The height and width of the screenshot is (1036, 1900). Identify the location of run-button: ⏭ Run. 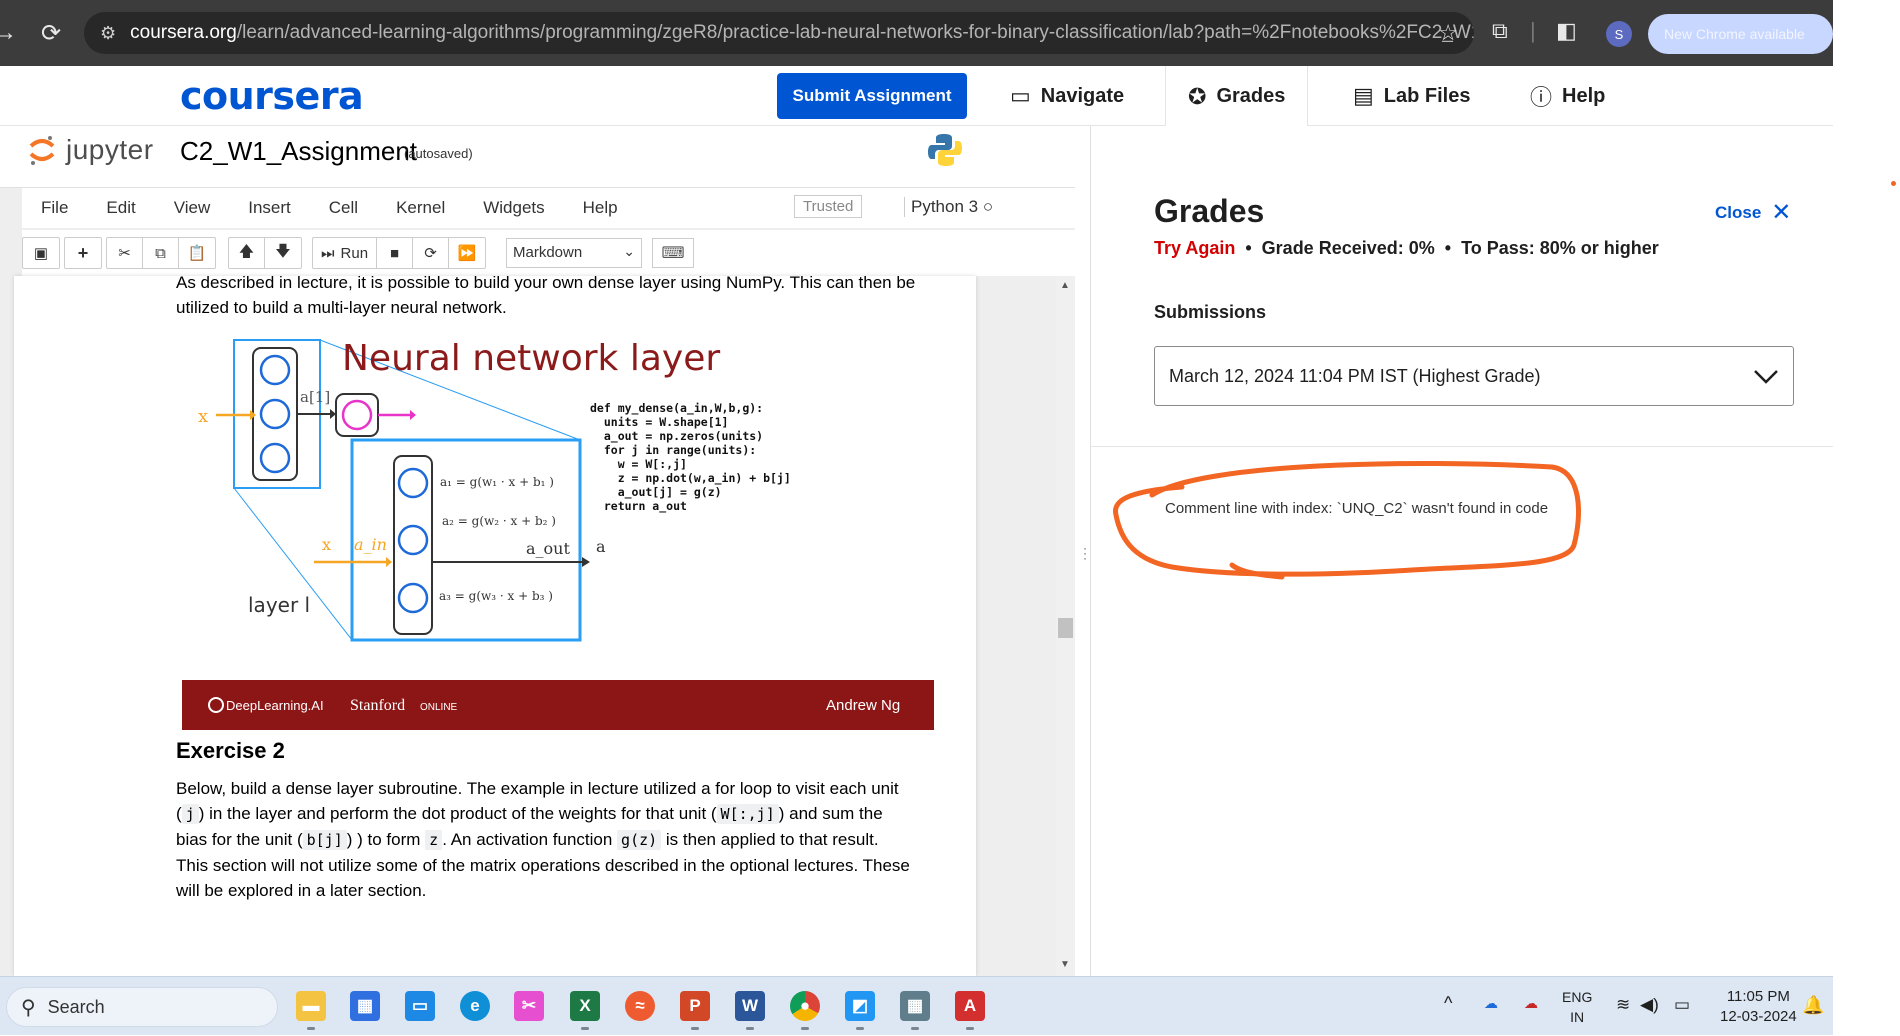
(345, 253).